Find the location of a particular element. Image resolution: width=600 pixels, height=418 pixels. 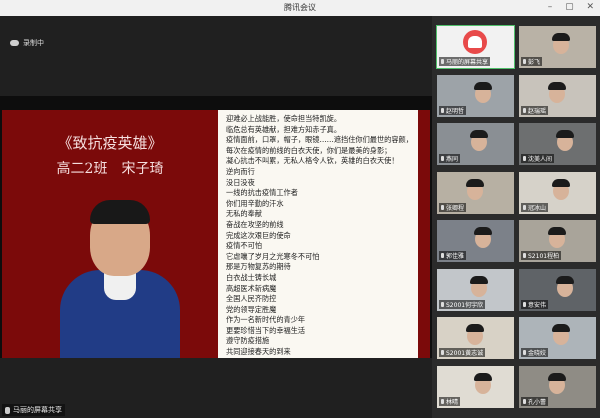

participant-name-text: 燕同 is located at coordinates (452, 159).